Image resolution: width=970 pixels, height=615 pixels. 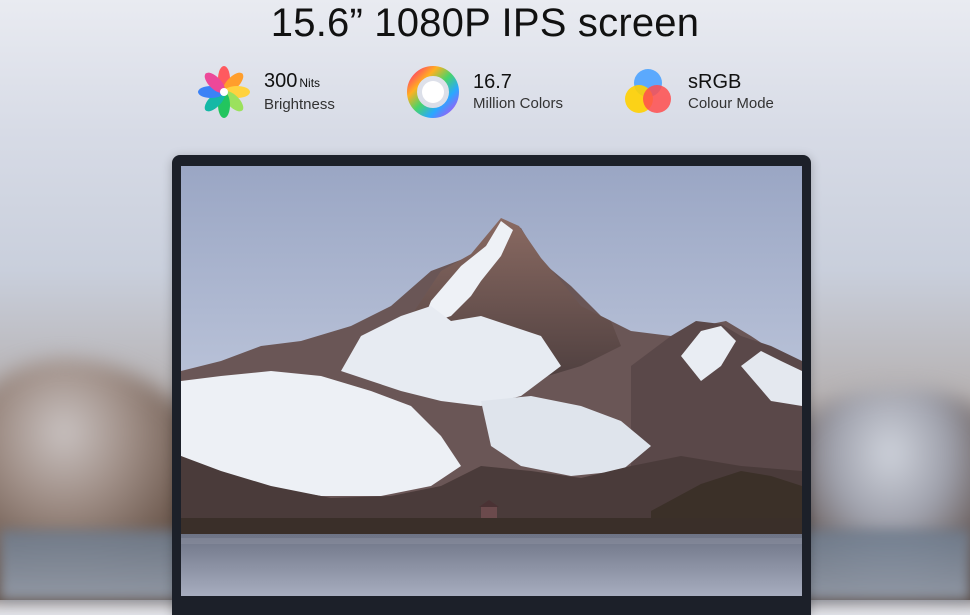 I want to click on feature-srgb: sRGB Colour Mode, so click(x=697, y=92).